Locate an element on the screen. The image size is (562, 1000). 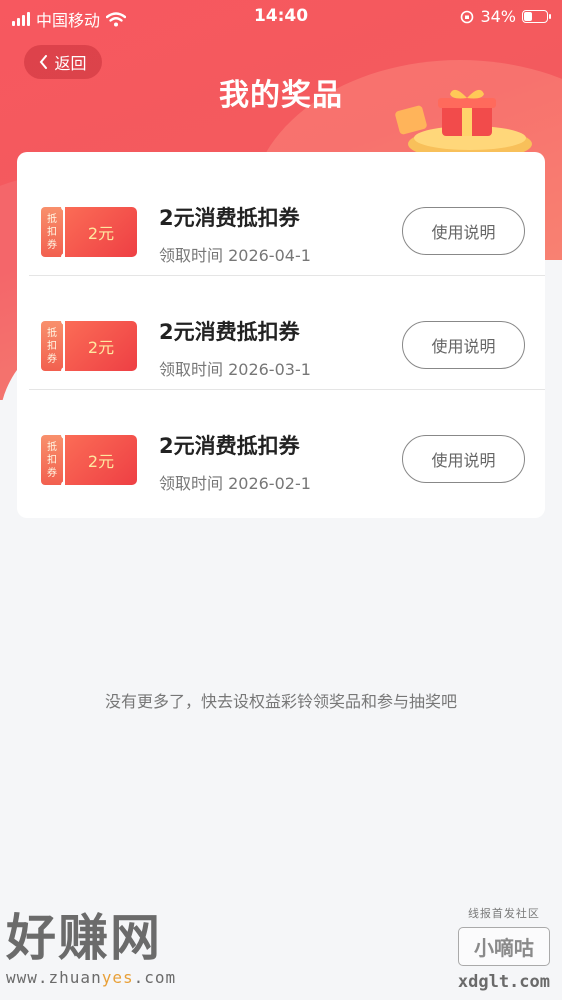
prize-row: 抵扣券 2元 2元消费抵扣券 领取时间 2026-03-1 使用说明 is located at coordinates (287, 333).